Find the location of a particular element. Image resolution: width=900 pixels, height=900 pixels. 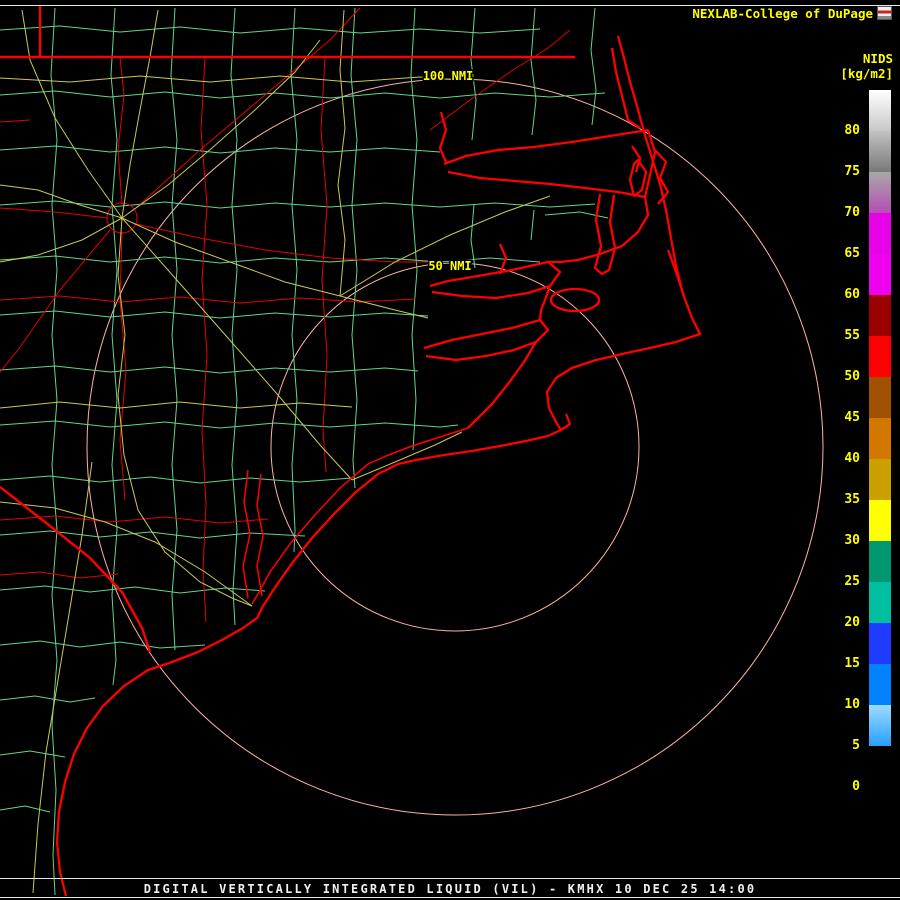

hatteras-inner is located at coordinates (676, 273).